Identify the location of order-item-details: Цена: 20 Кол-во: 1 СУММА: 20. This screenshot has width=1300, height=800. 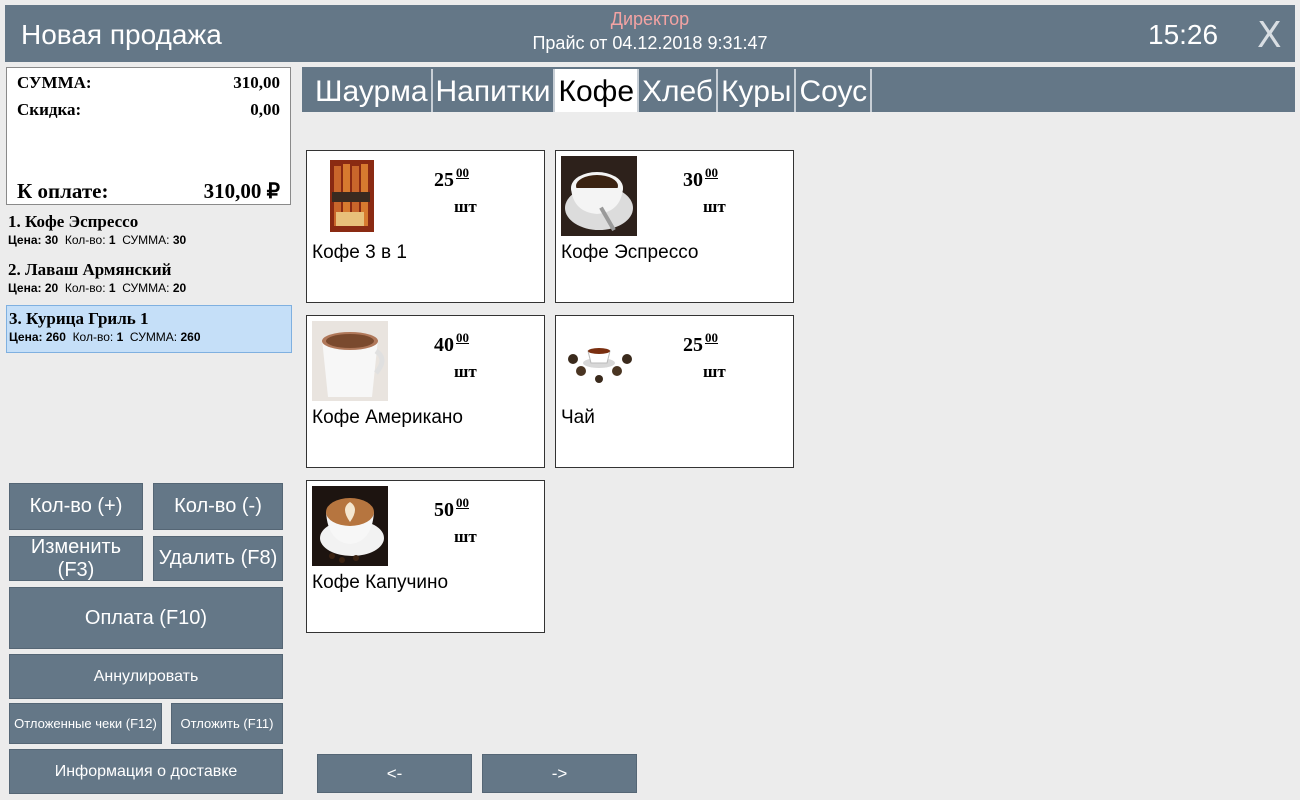
(97, 288).